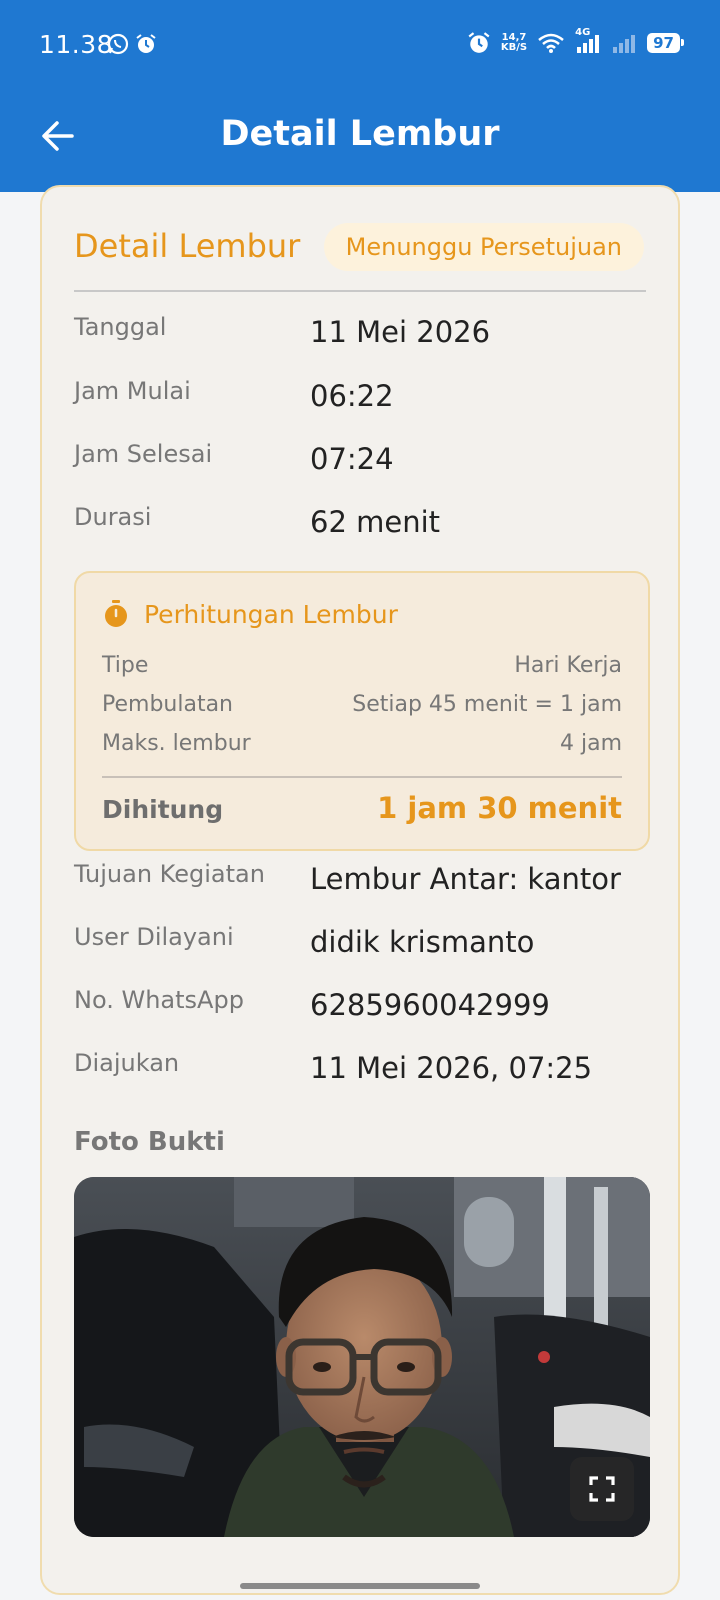 The image size is (720, 1600). I want to click on calculation-title: Perhitungan Lembur, so click(271, 614).